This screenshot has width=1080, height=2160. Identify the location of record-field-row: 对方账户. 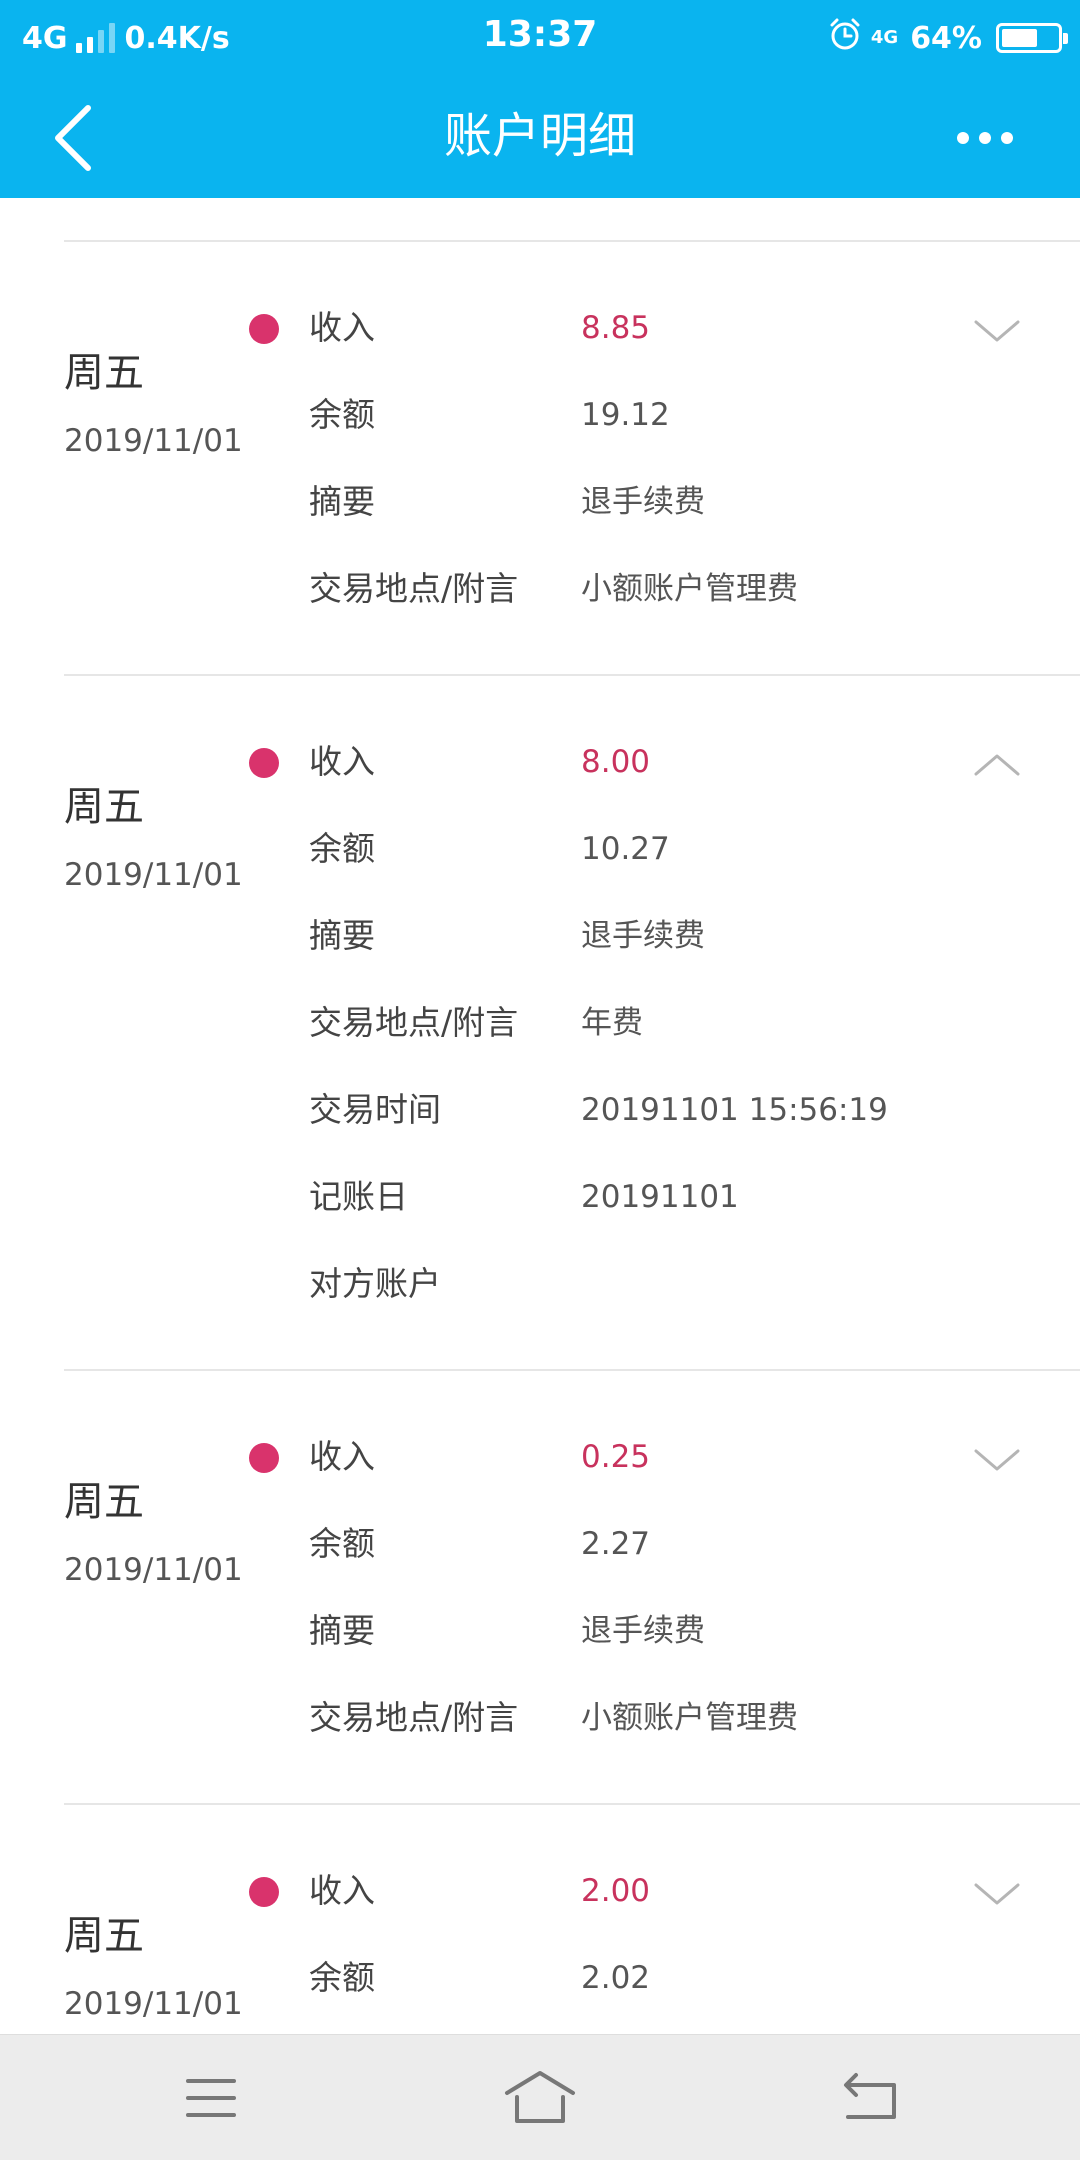
(540, 1285).